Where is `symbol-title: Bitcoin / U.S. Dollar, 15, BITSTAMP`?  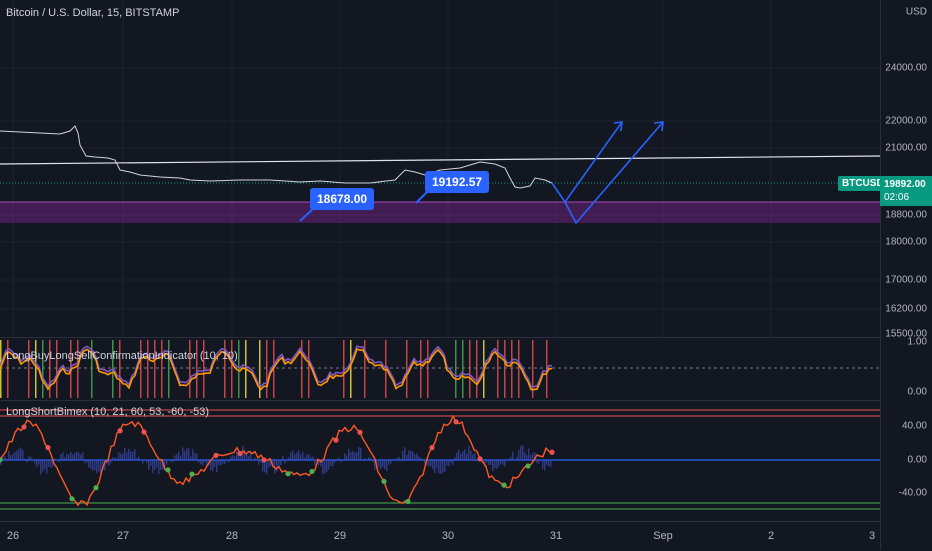
symbol-title: Bitcoin / U.S. Dollar, 15, BITSTAMP is located at coordinates (92, 13).